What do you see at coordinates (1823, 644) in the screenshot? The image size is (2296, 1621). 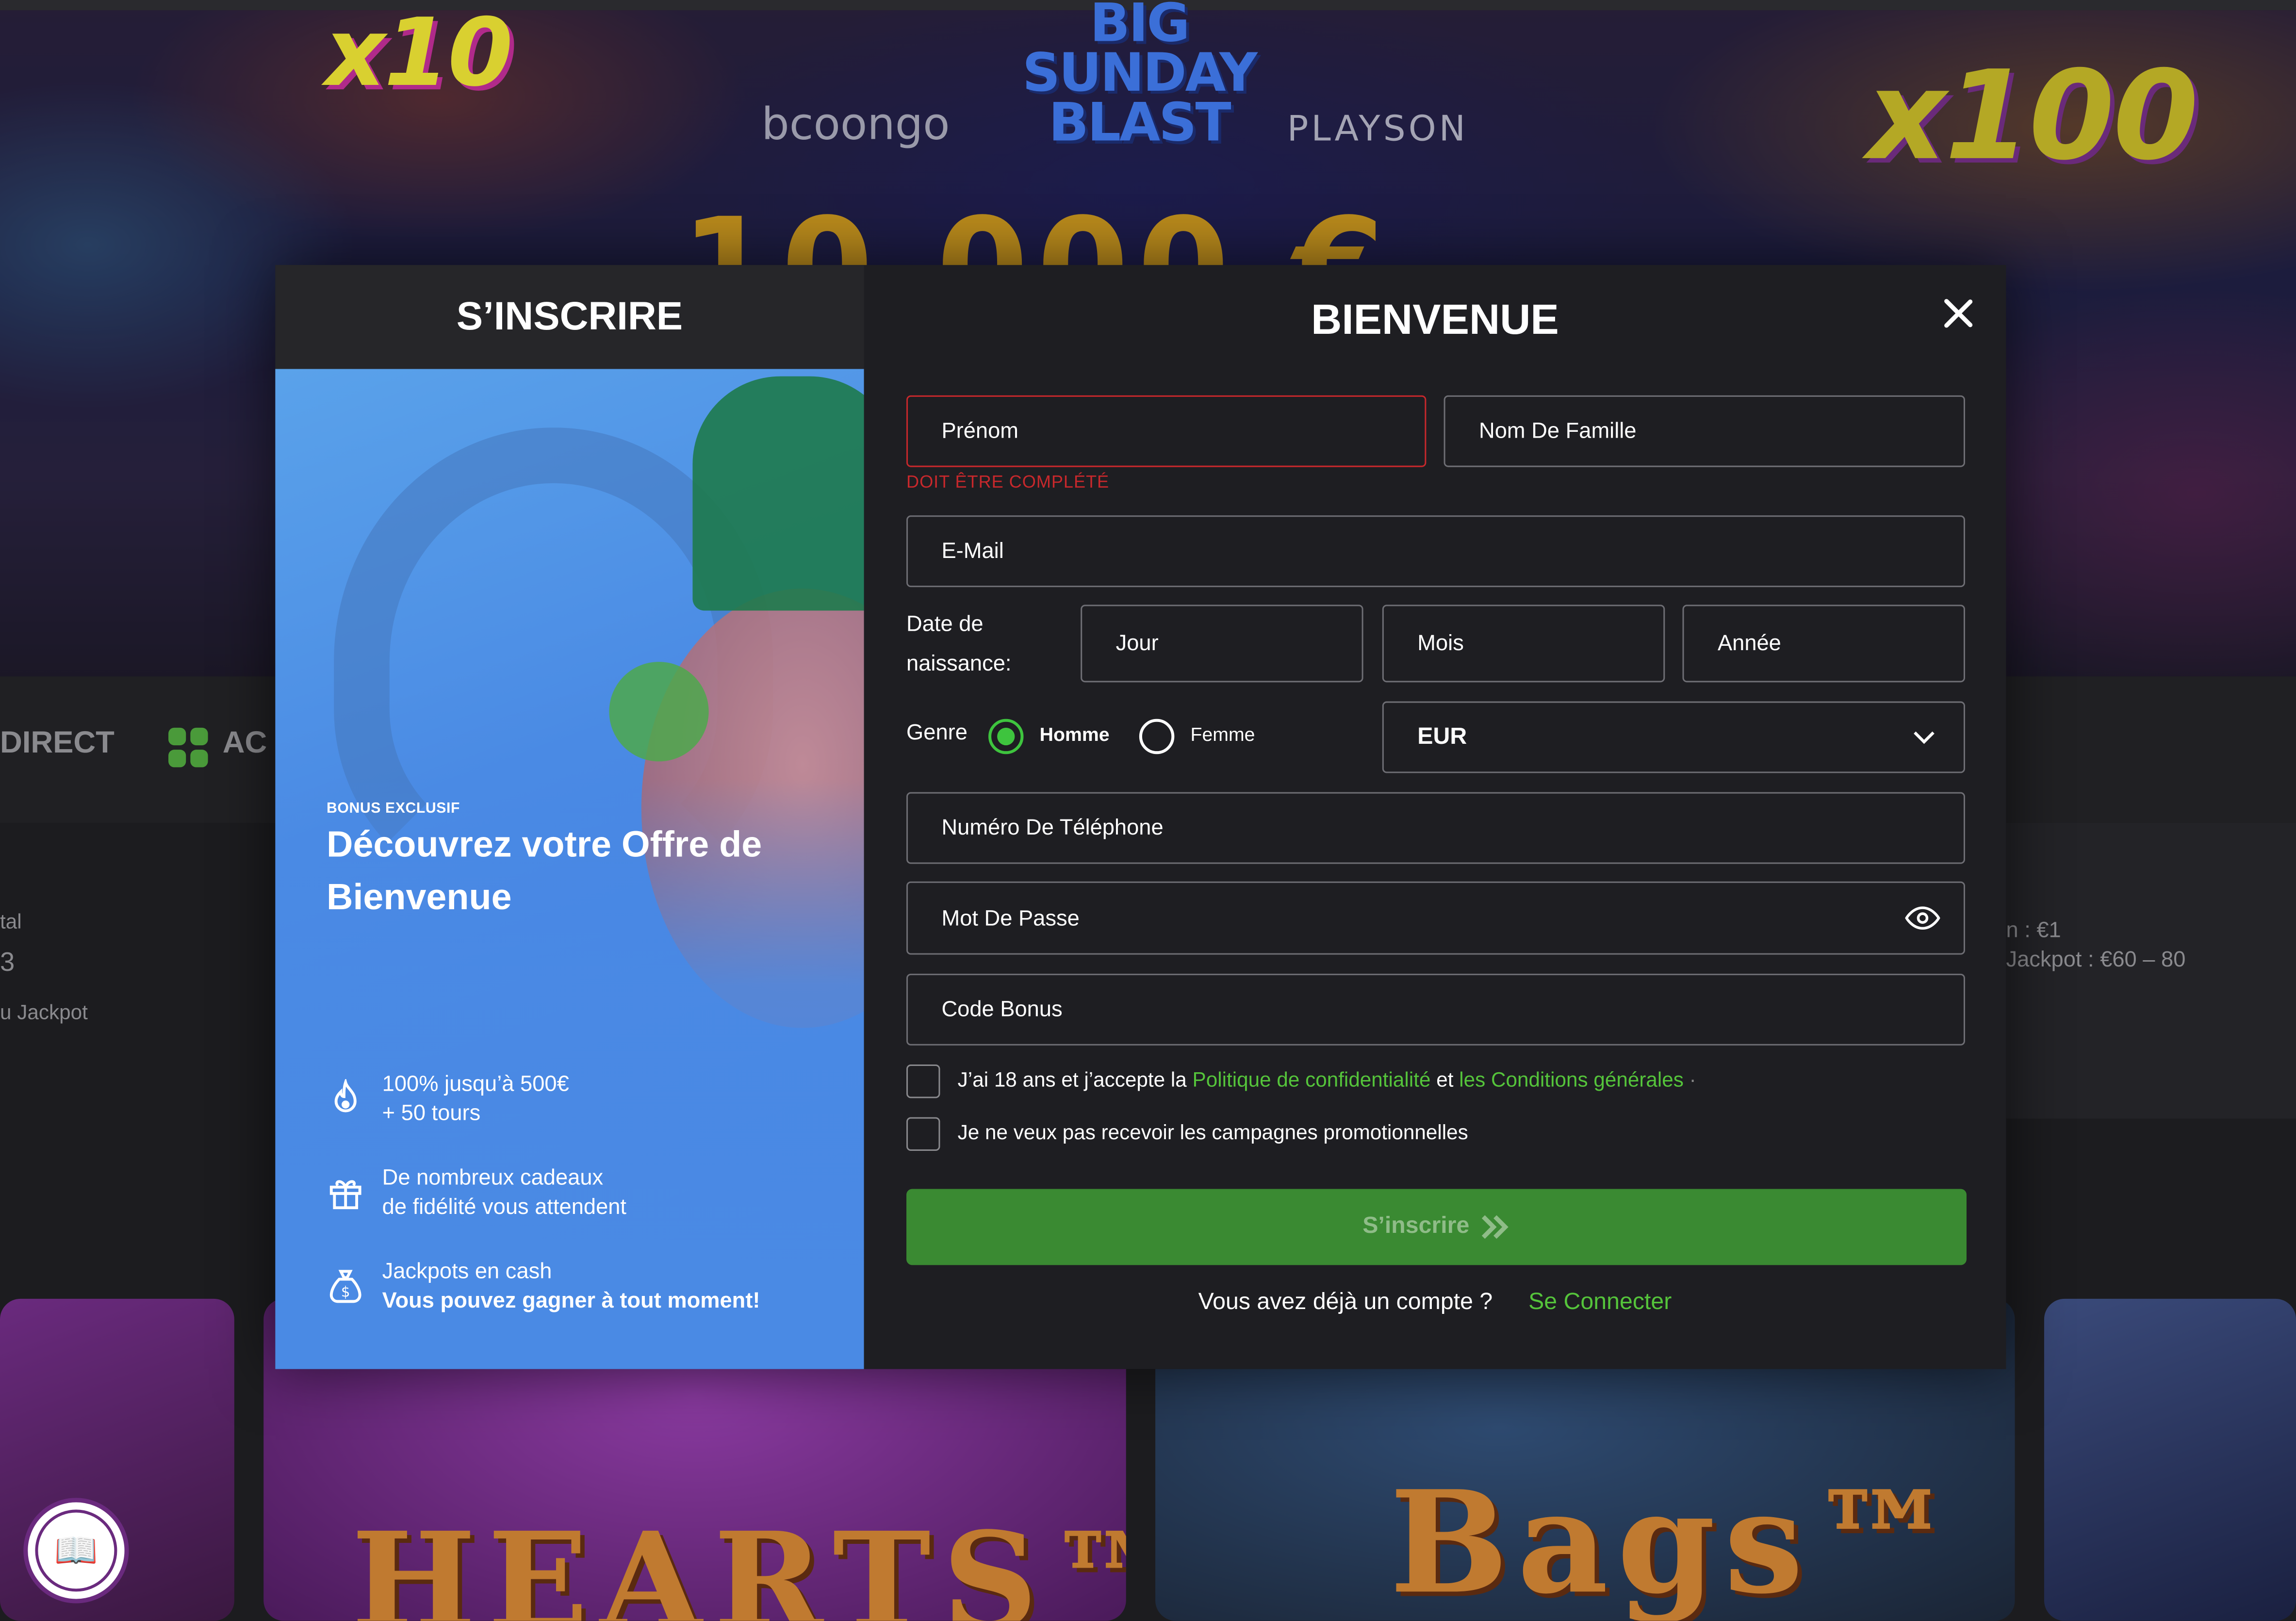 I see `dob-year-select: Année` at bounding box center [1823, 644].